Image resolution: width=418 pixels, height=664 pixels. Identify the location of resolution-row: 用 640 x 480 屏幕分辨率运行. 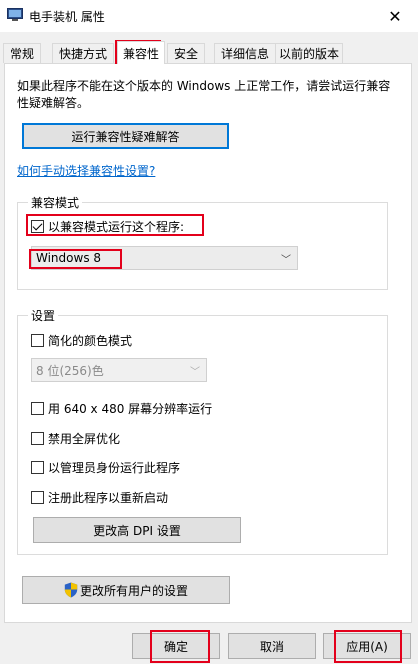
(121, 408).